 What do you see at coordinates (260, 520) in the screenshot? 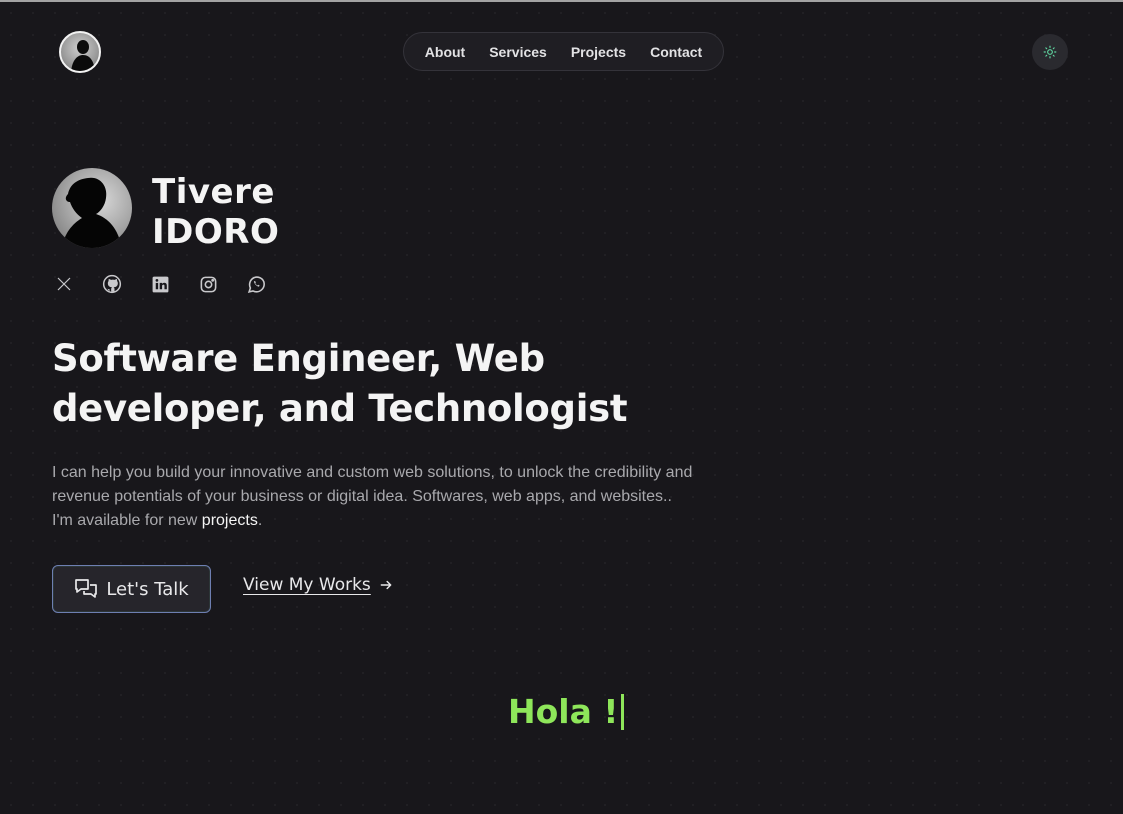
I see `desc-suffix: .` at bounding box center [260, 520].